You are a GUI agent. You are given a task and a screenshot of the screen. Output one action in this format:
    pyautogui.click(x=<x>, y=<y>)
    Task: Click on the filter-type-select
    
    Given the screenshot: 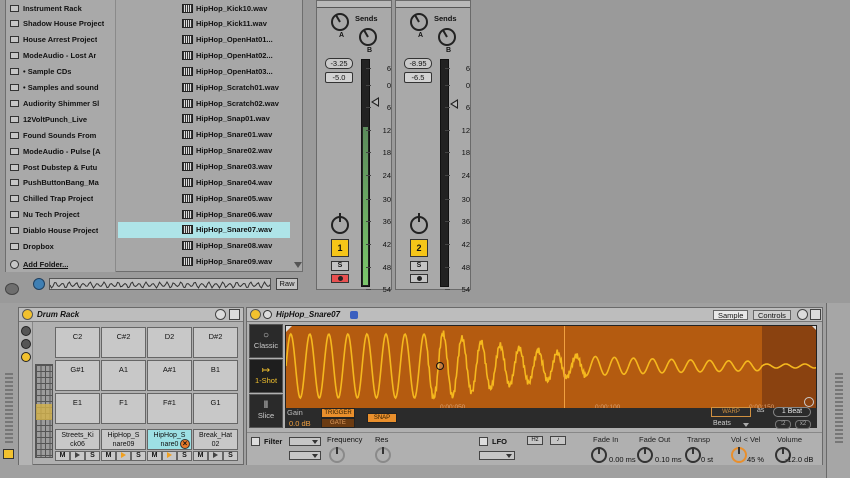 What is the action you would take?
    pyautogui.click(x=305, y=441)
    